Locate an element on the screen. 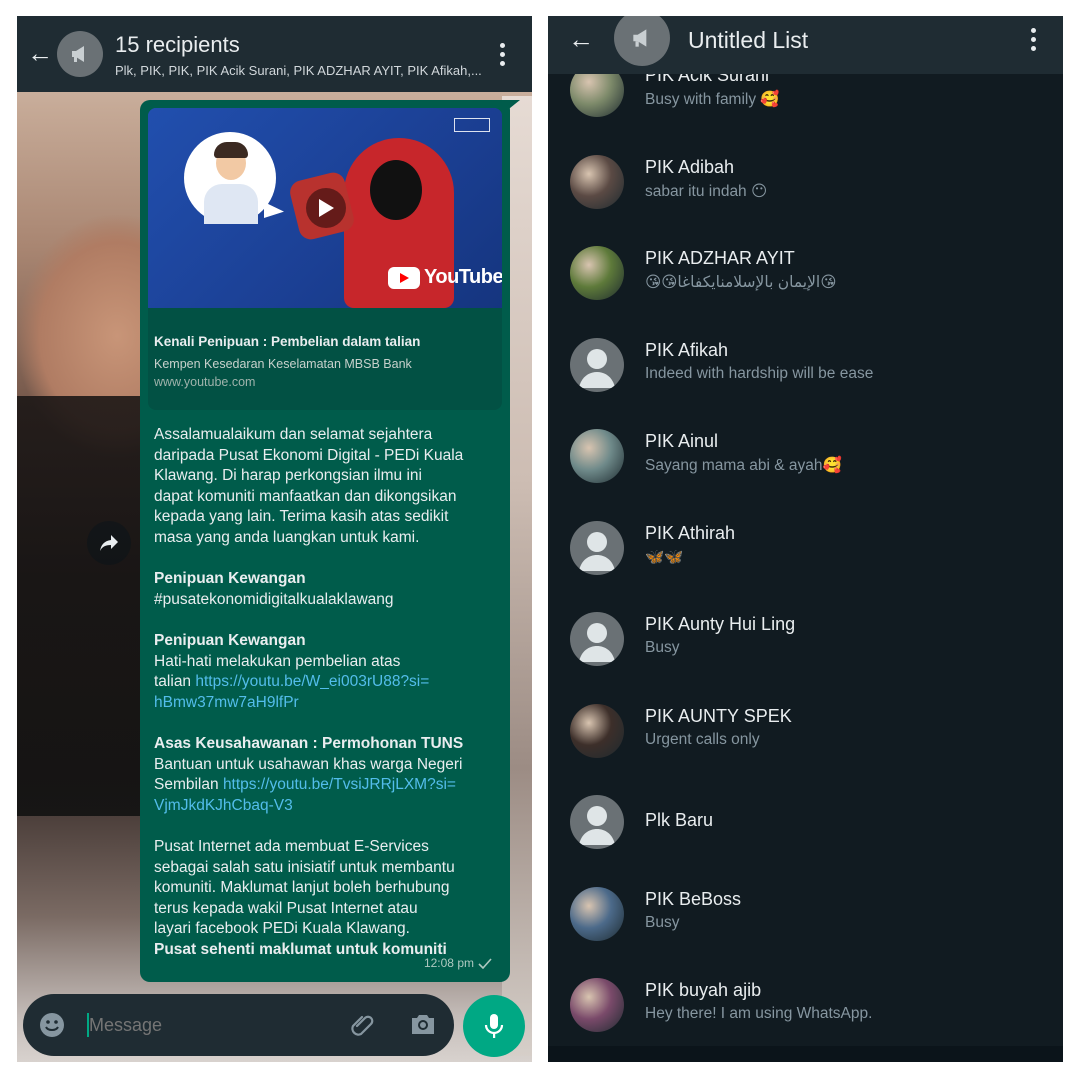 This screenshot has height=1079, width=1080. contact-name: PIK Athirah is located at coordinates (690, 532).